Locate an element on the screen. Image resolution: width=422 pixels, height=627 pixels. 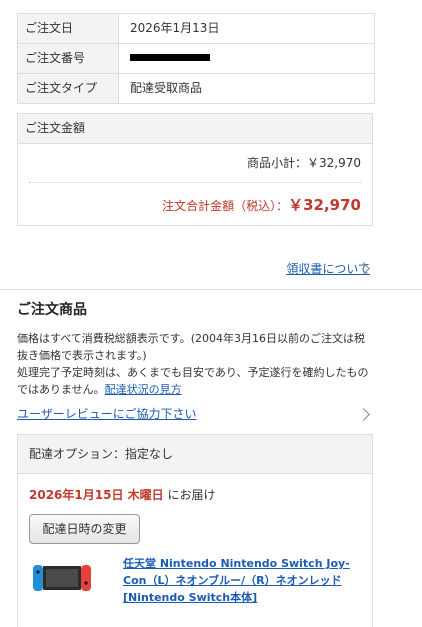
order-type-row: ご注文タイプ 配達受取商品 is located at coordinates (196, 88).